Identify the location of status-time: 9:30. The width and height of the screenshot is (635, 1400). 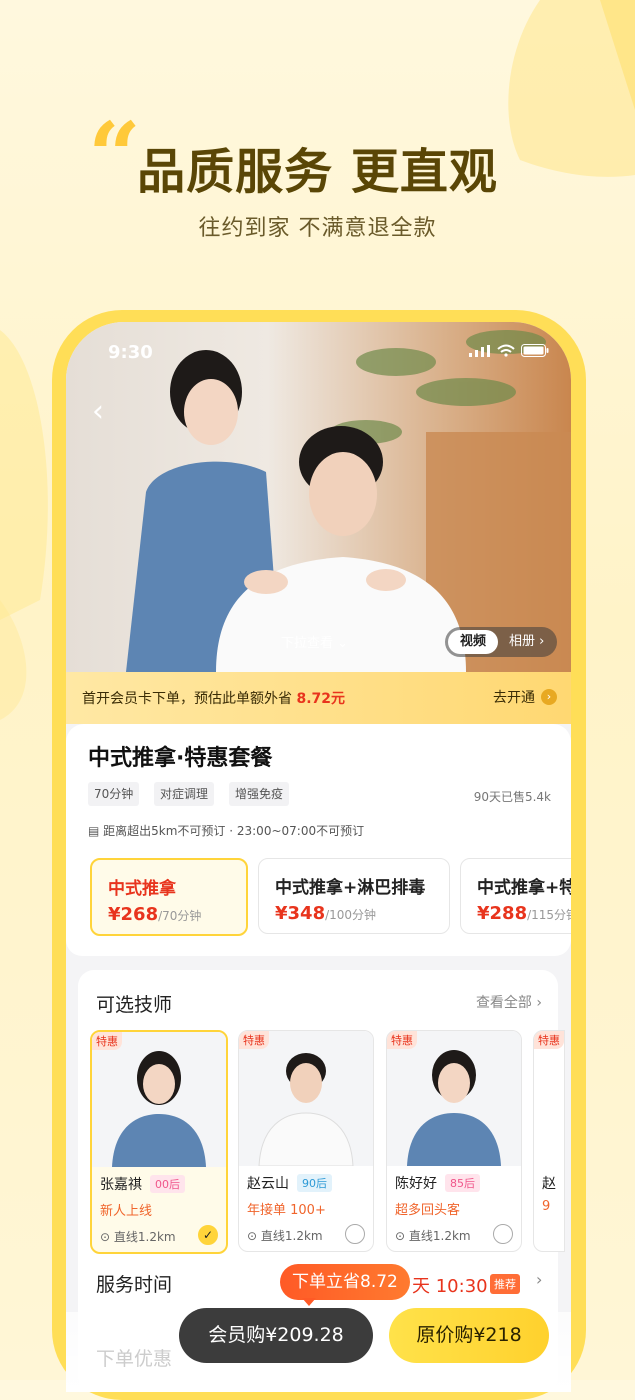
(130, 352).